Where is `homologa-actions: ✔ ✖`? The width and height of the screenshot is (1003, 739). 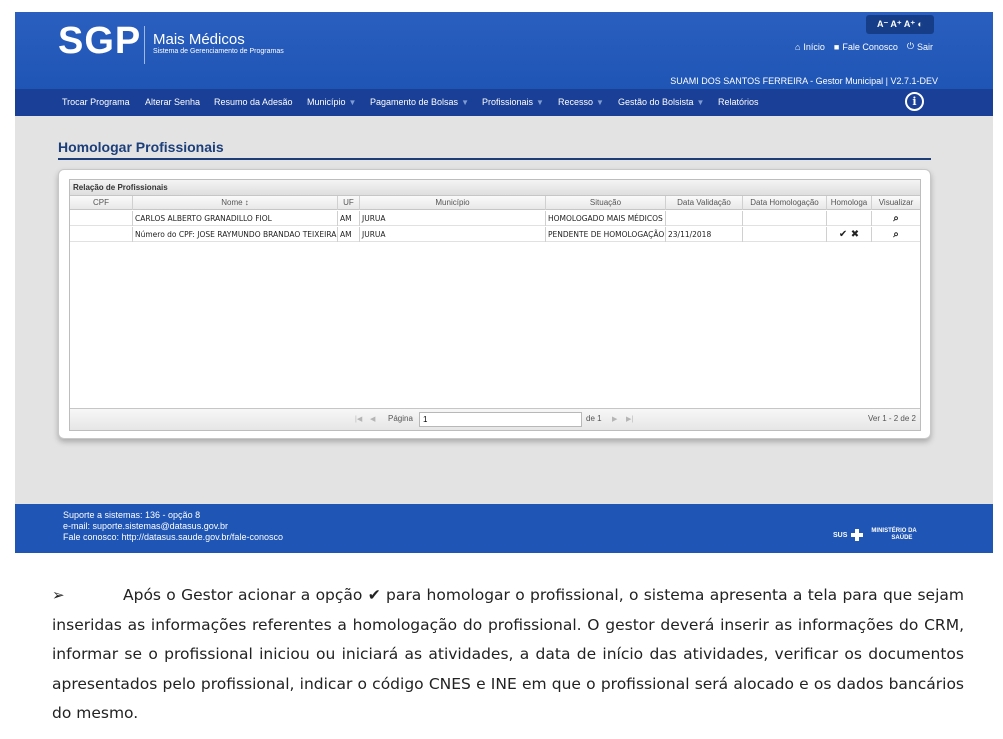
homologa-actions: ✔ ✖ is located at coordinates (849, 234).